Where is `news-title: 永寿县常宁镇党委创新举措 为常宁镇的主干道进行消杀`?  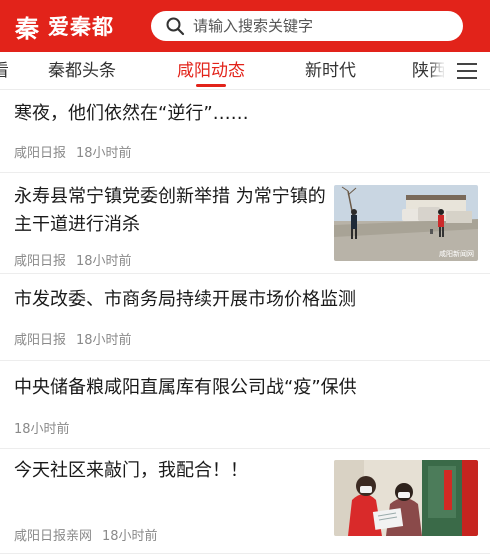
news-title: 永寿县常宁镇党委创新举措 为常宁镇的主干道进行消杀 is located at coordinates (170, 210).